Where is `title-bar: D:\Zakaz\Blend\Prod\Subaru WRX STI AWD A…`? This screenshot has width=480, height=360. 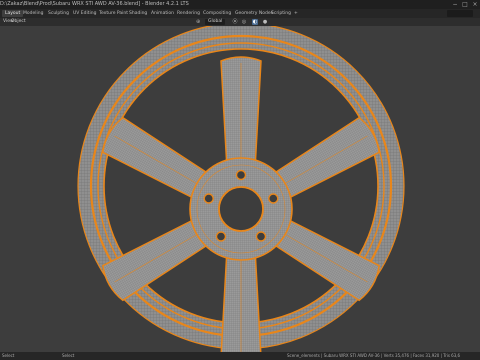 title-bar: D:\Zakaz\Blend\Prod\Subaru WRX STI AWD A… is located at coordinates (240, 4).